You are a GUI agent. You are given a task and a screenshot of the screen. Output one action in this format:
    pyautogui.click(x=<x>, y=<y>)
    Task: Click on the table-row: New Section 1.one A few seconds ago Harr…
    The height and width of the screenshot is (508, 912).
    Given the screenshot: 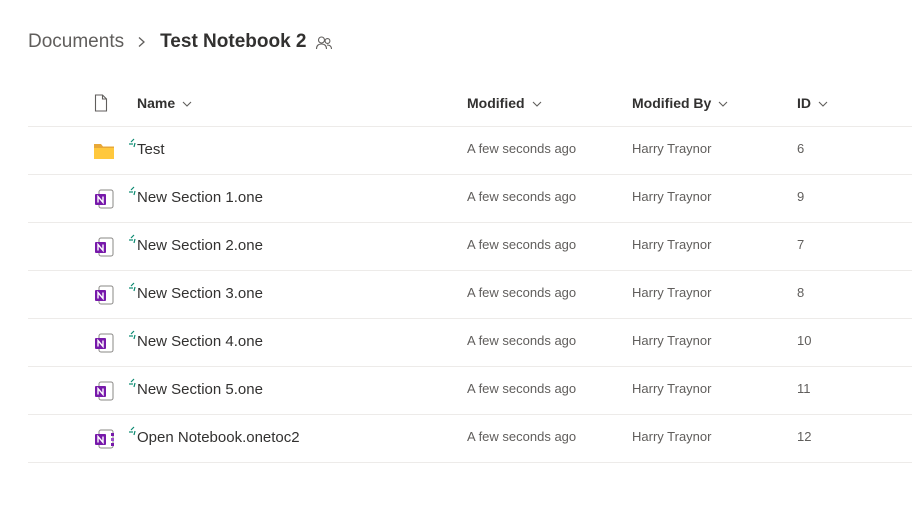 What is the action you would take?
    pyautogui.click(x=470, y=199)
    